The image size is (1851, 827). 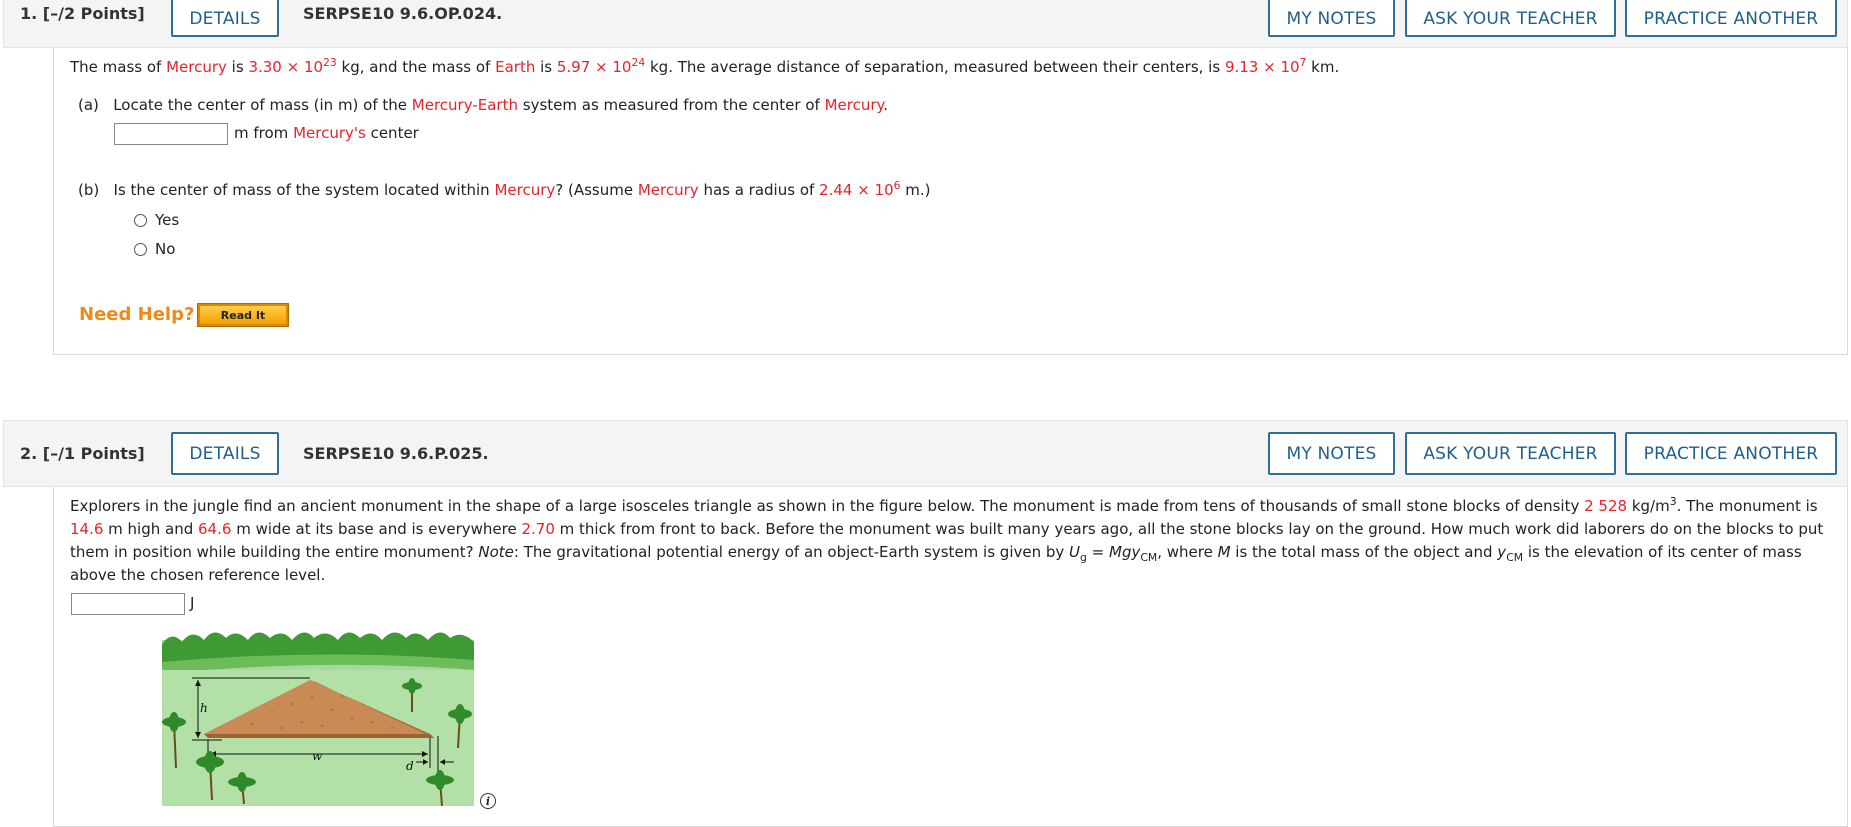 I want to click on q1-intro-t4: is, so click(x=546, y=67).